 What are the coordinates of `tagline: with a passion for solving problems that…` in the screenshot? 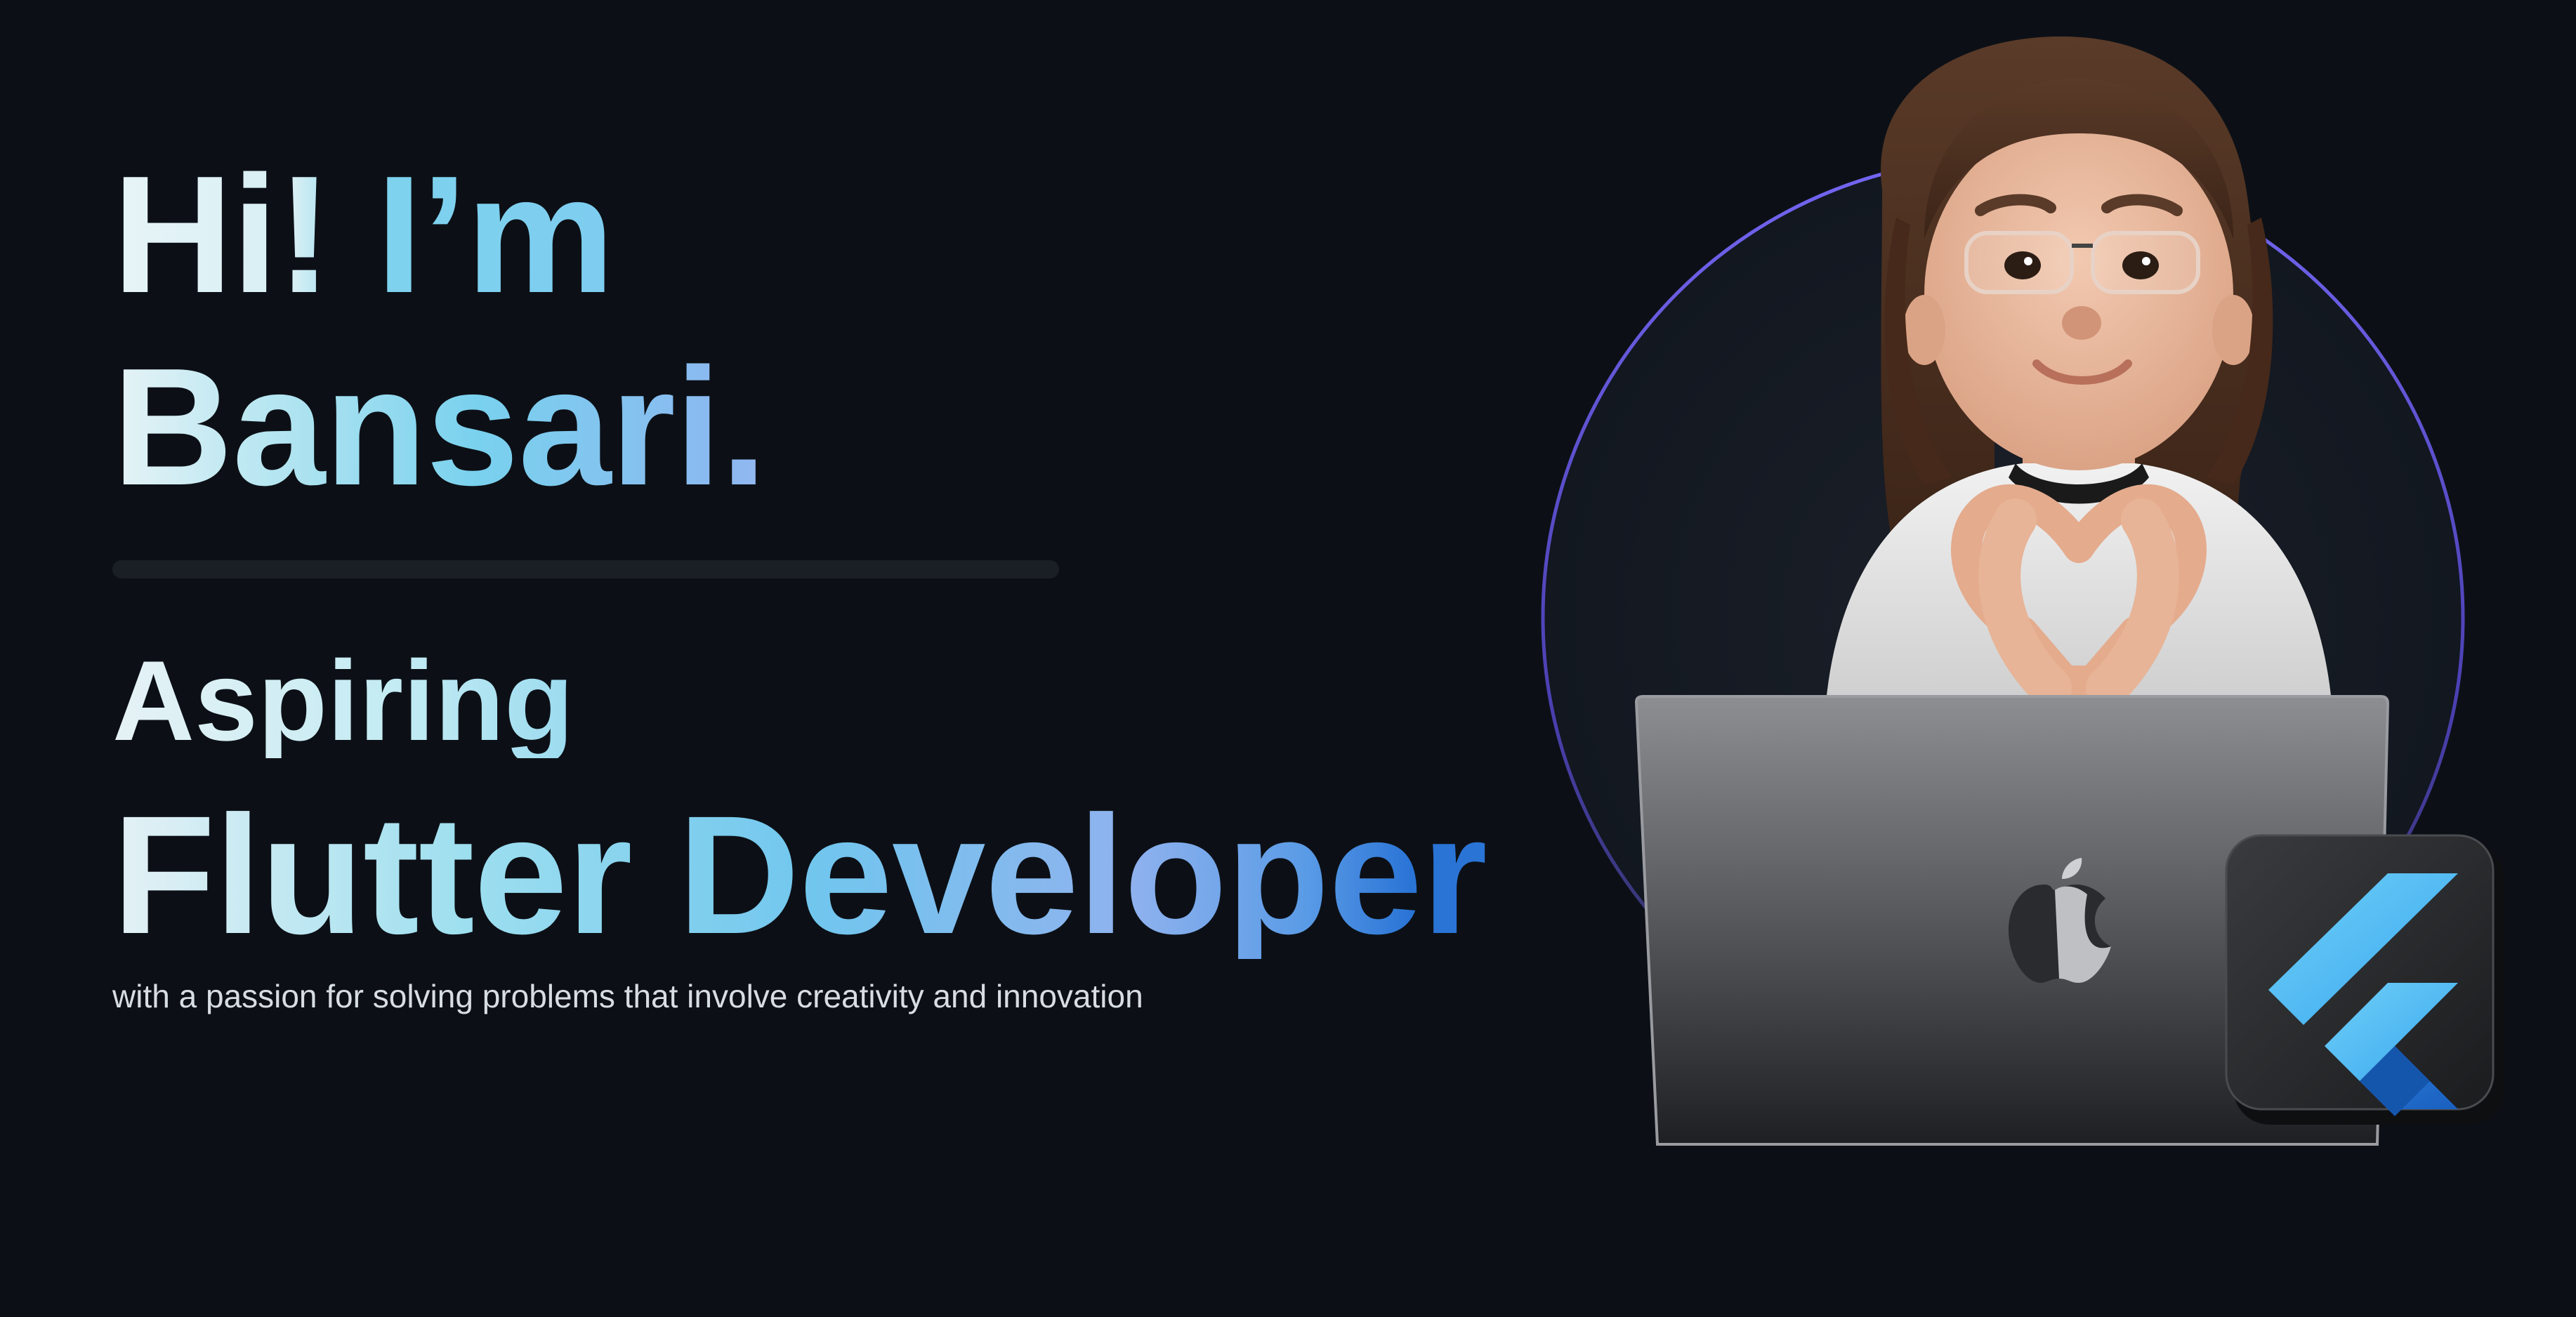 It's located at (627, 996).